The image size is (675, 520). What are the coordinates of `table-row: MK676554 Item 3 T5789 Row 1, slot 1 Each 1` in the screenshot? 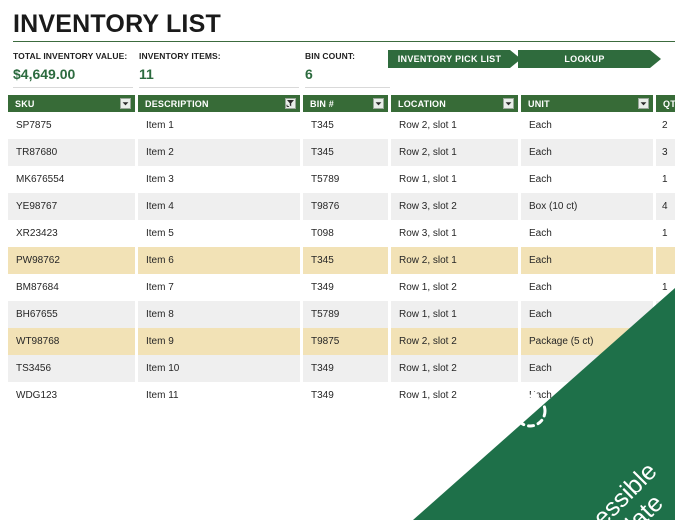 It's located at (337, 179).